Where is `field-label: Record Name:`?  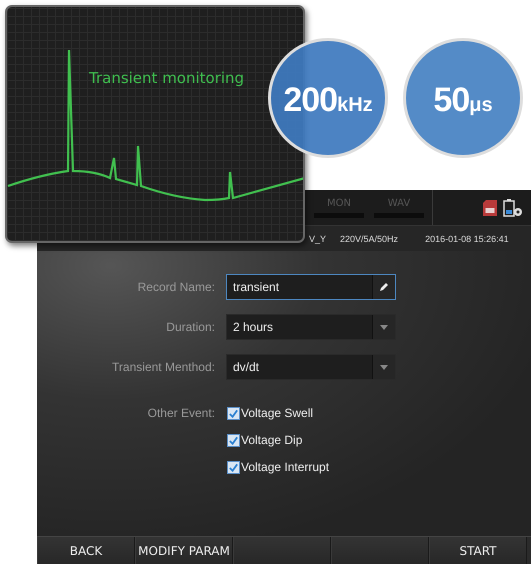 field-label: Record Name: is located at coordinates (175, 287).